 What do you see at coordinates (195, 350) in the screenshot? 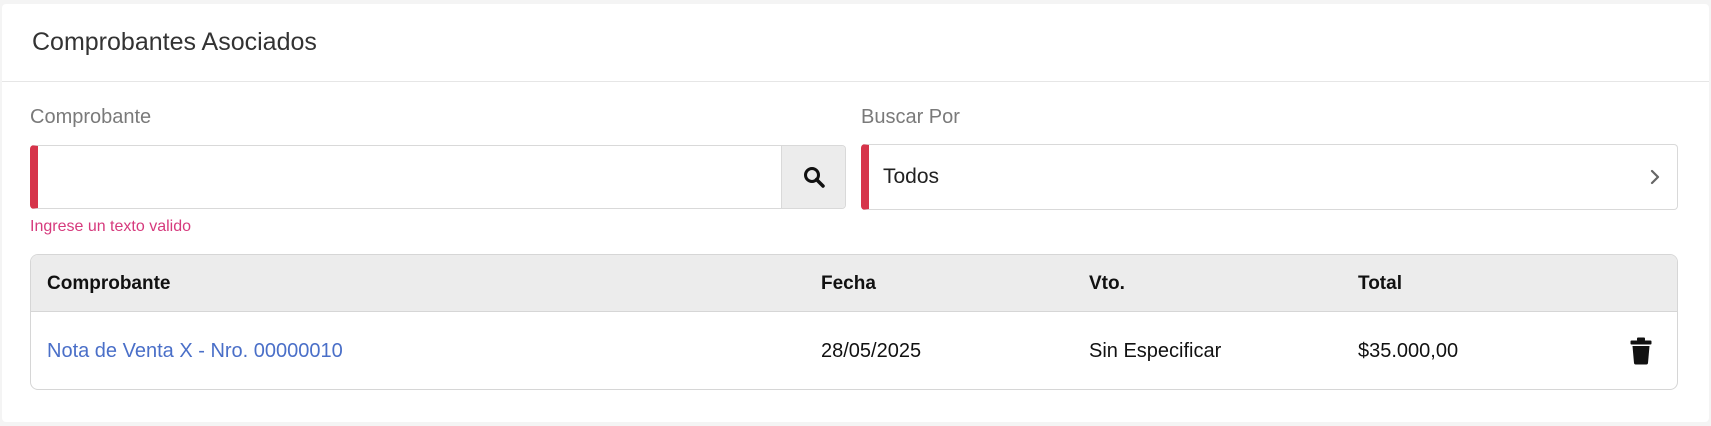
I see `comprobante-link: Nota de Venta X - Nro. 00000010` at bounding box center [195, 350].